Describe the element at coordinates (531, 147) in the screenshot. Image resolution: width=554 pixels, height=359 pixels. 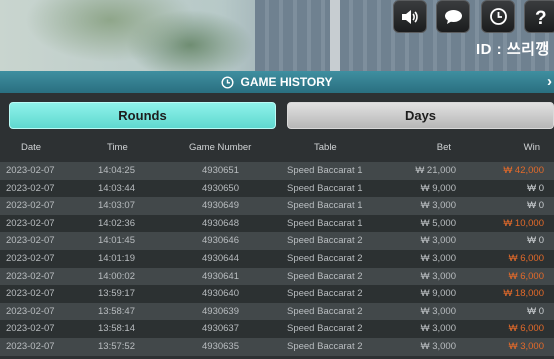
I see `column-header-win: Win` at that location.